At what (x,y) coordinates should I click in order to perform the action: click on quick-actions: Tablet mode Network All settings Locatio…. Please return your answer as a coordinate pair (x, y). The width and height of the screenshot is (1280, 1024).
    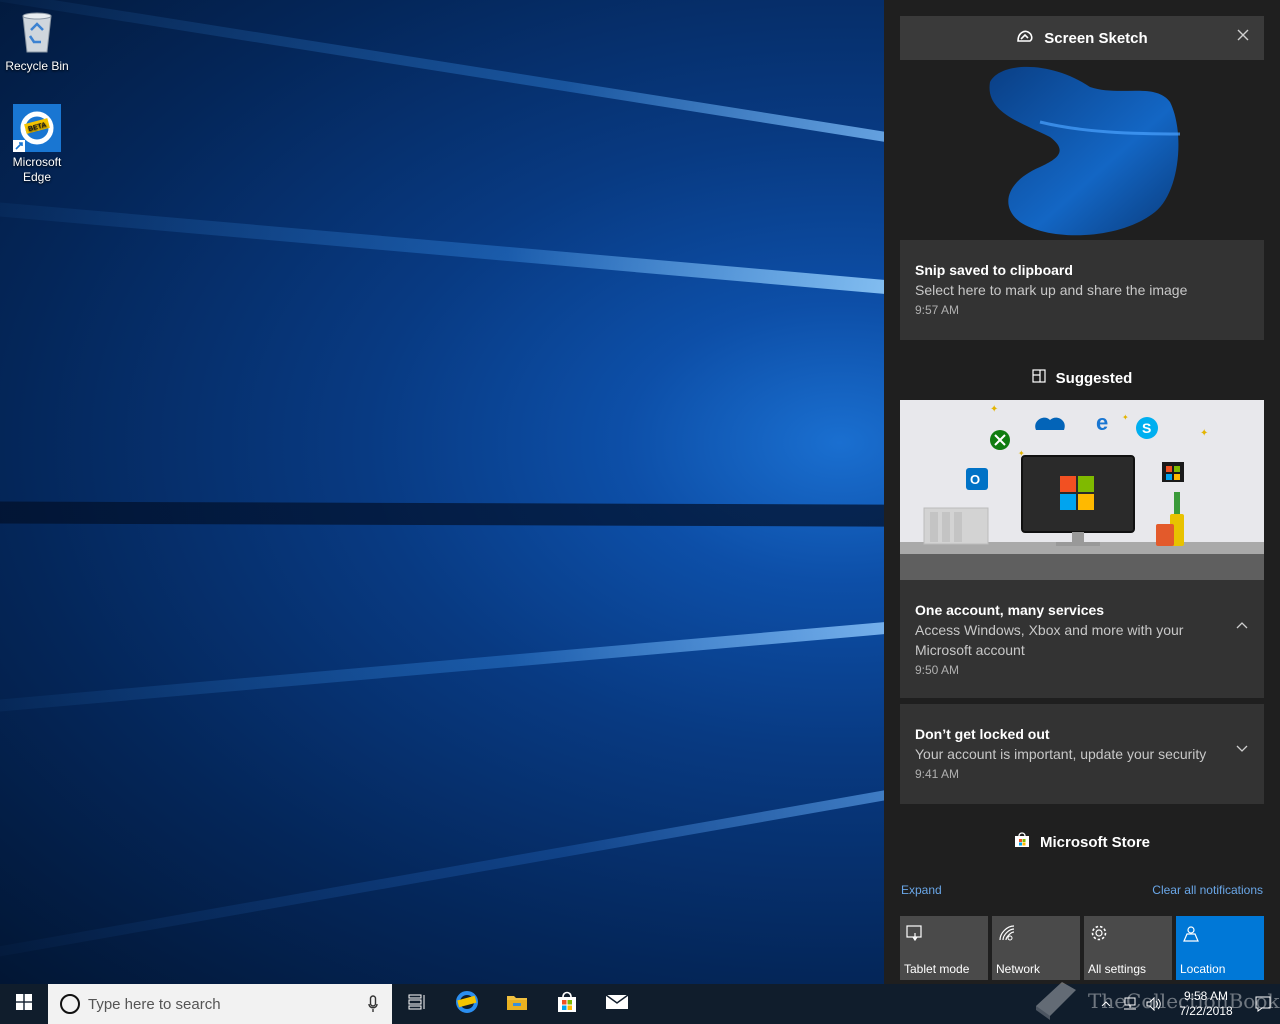
    Looking at the image, I should click on (1082, 948).